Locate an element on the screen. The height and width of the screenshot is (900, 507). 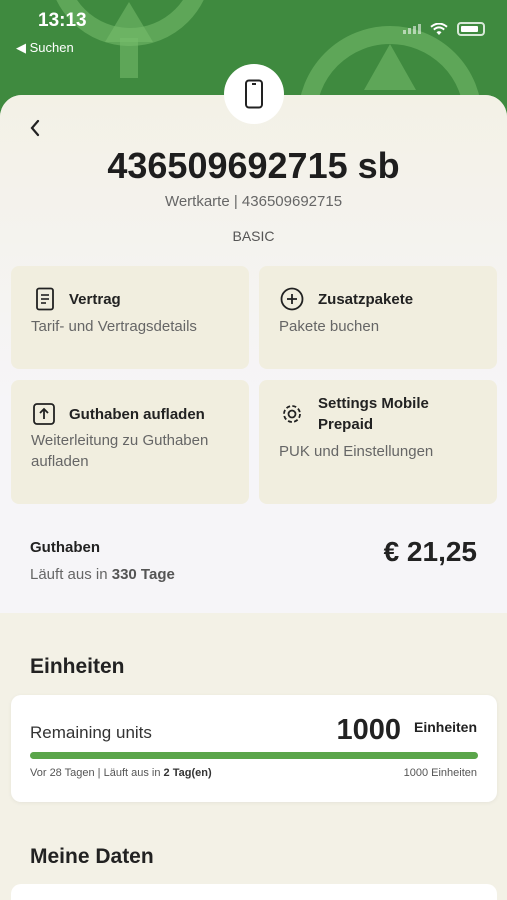
tile-description: Tarif- und Vertragsdetails is located at coordinates (114, 326).